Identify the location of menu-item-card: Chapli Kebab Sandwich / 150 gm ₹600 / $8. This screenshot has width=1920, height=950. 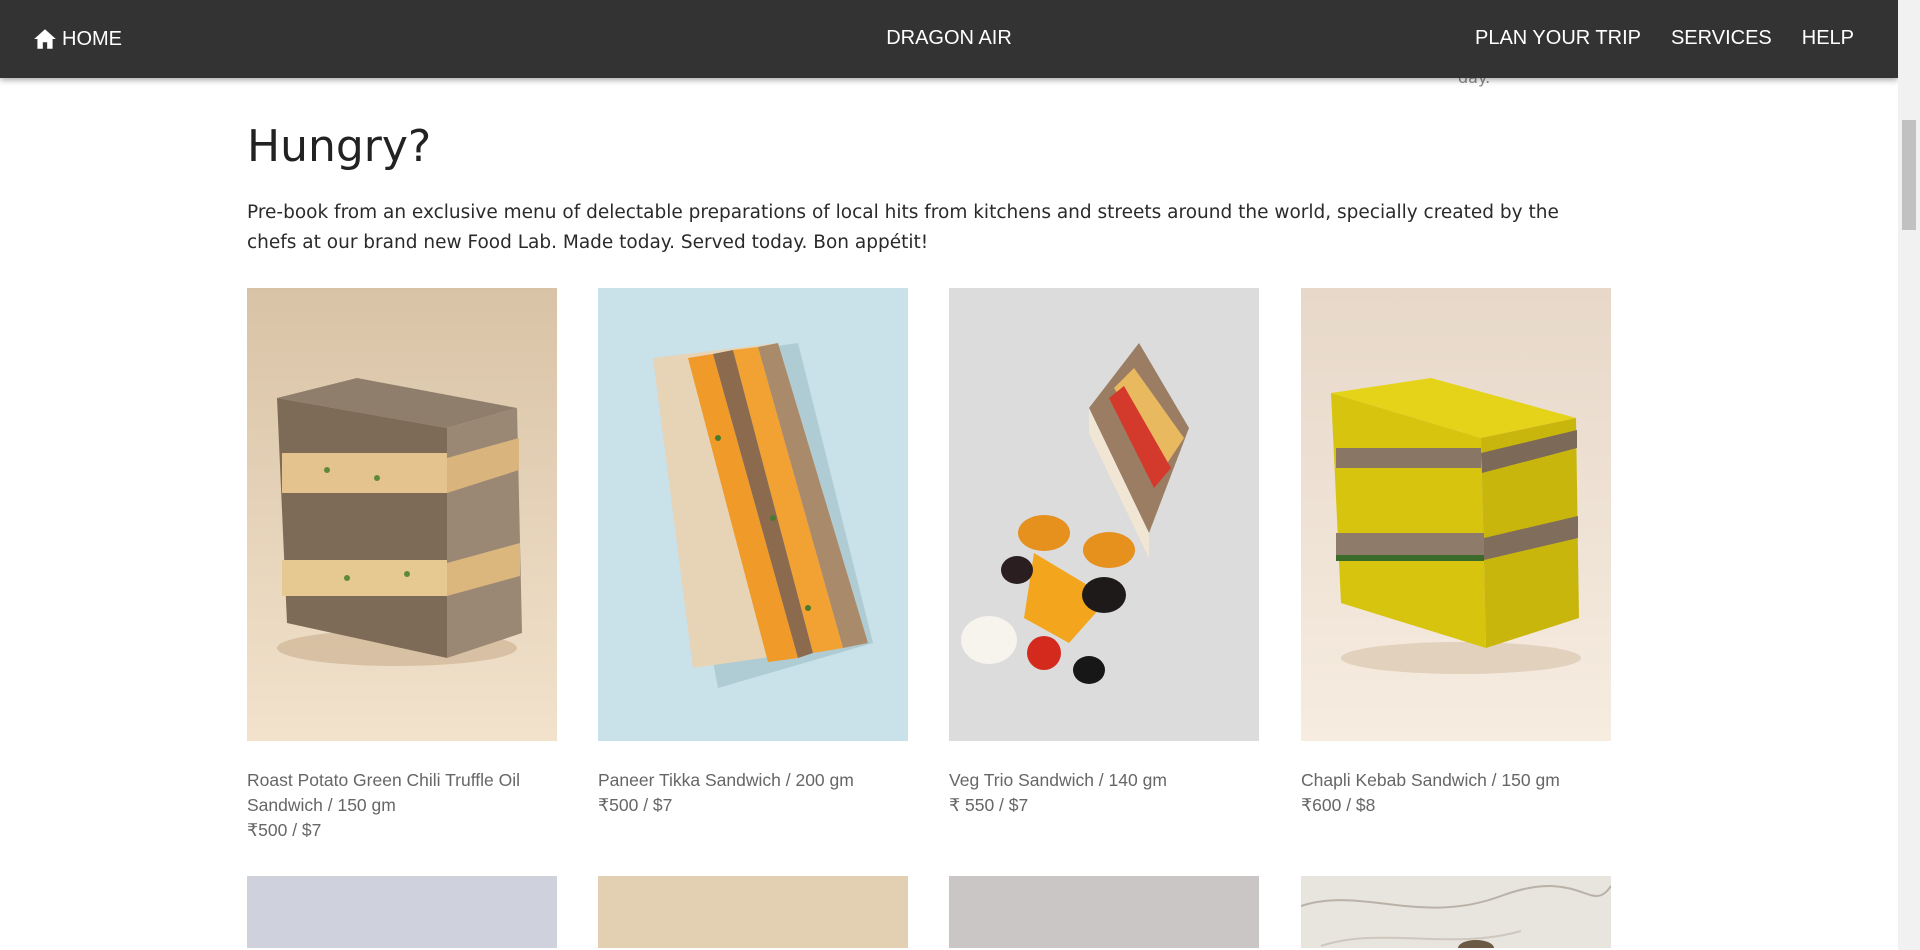
(1456, 553).